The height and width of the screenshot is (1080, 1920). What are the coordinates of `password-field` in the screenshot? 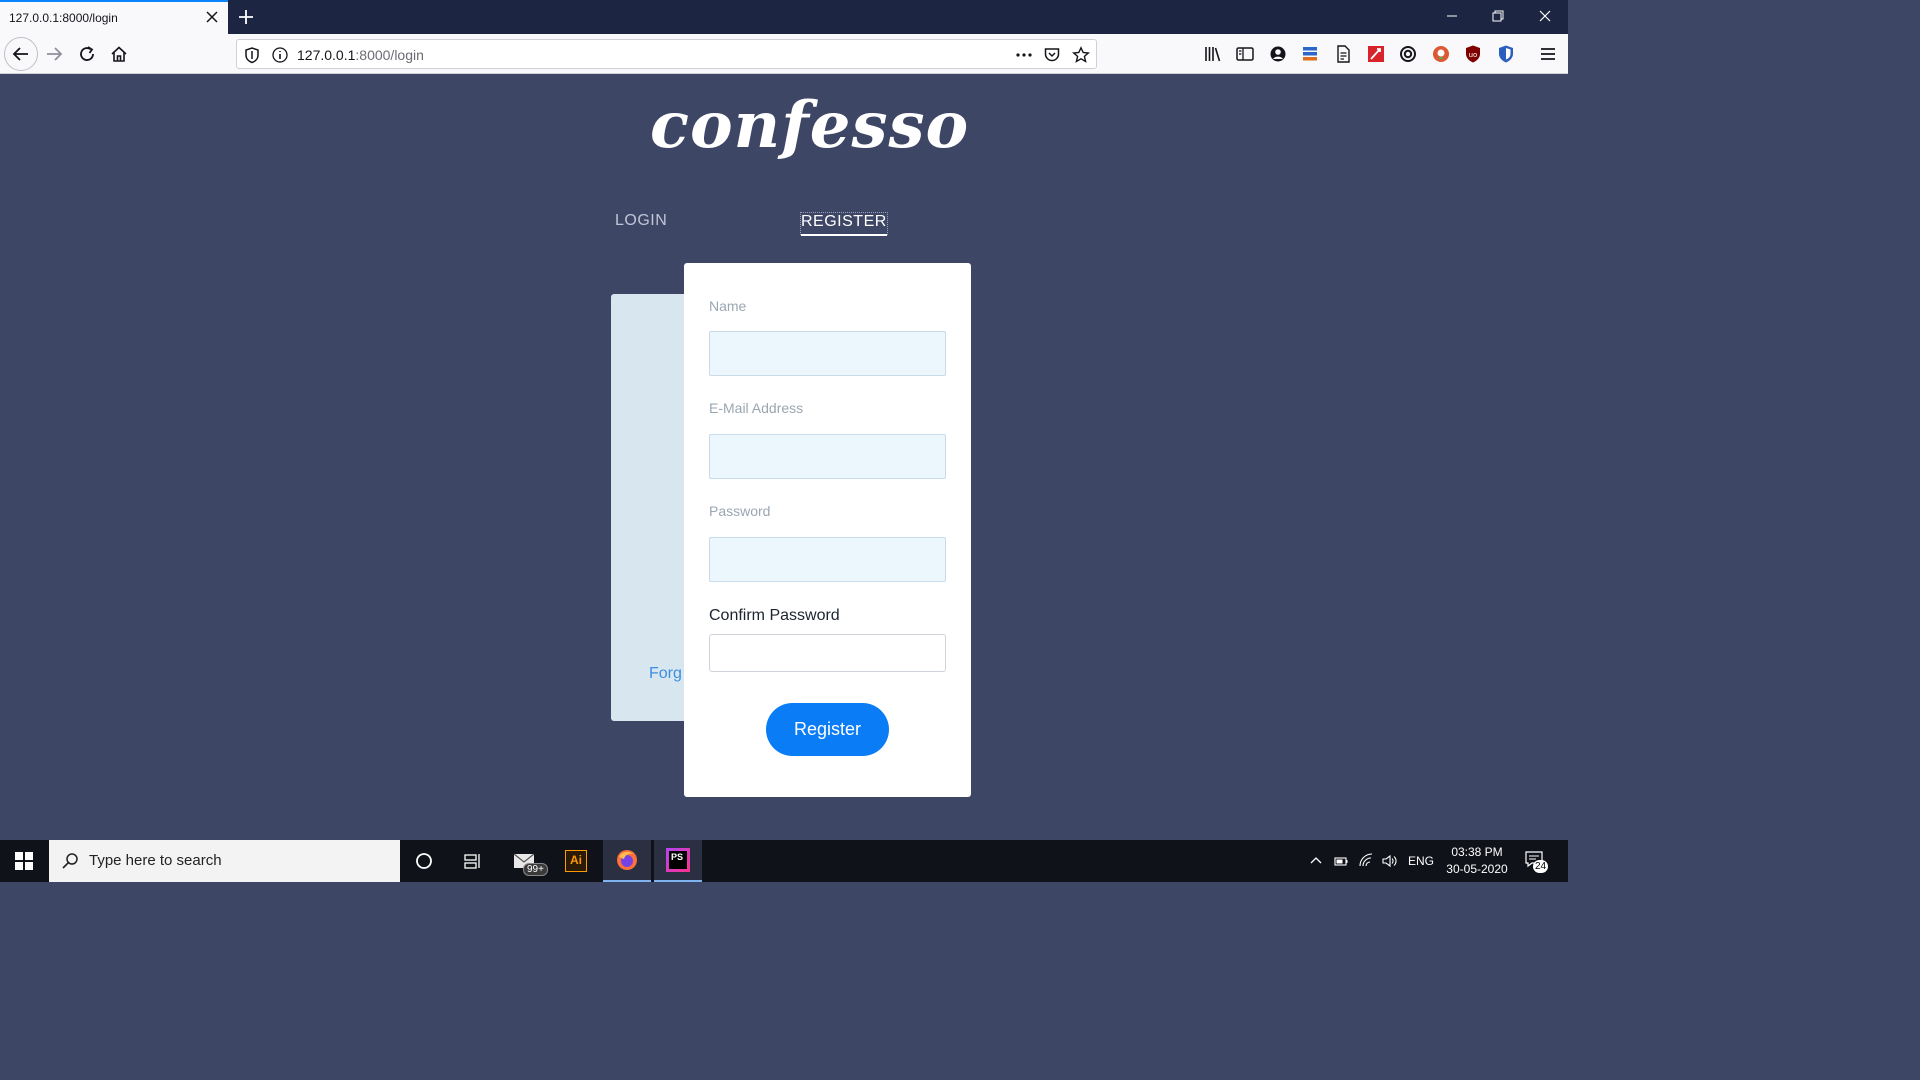 It's located at (827, 559).